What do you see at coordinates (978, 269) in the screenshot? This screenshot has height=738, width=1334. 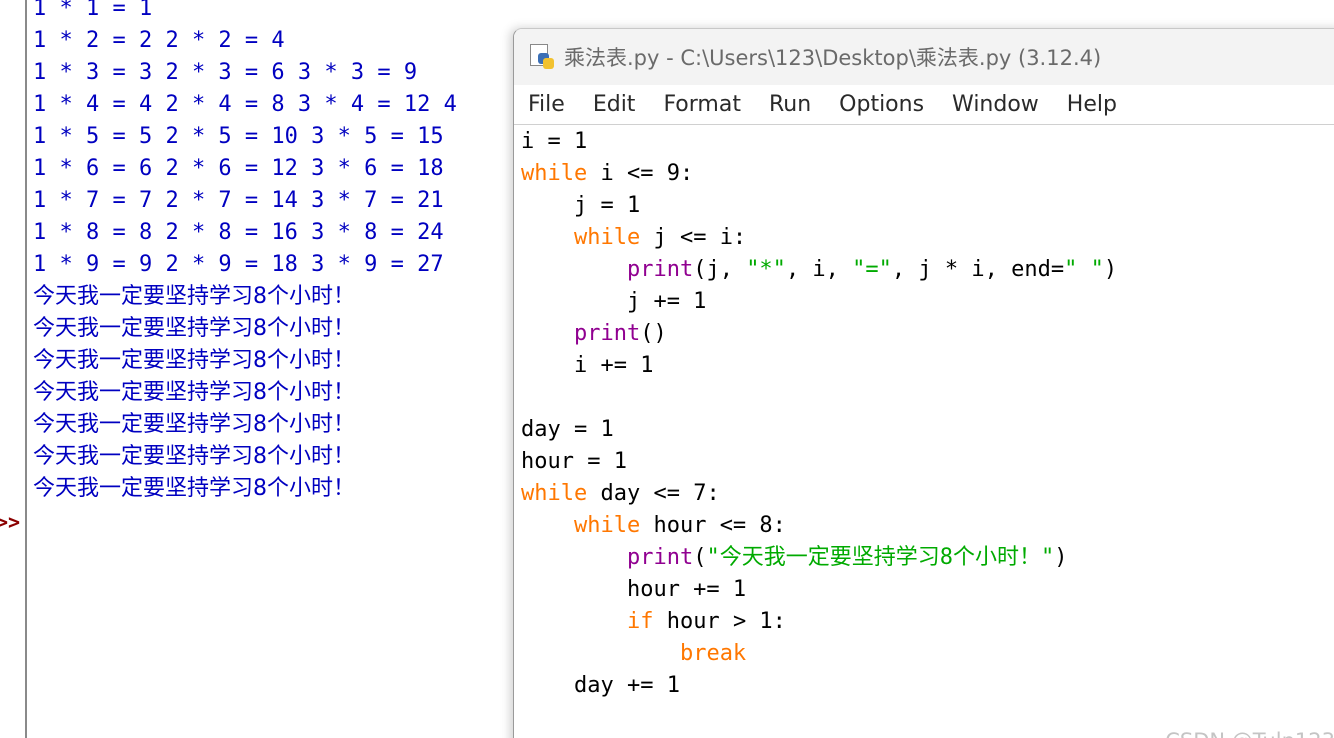 I see `code-text: , j * i, end=` at bounding box center [978, 269].